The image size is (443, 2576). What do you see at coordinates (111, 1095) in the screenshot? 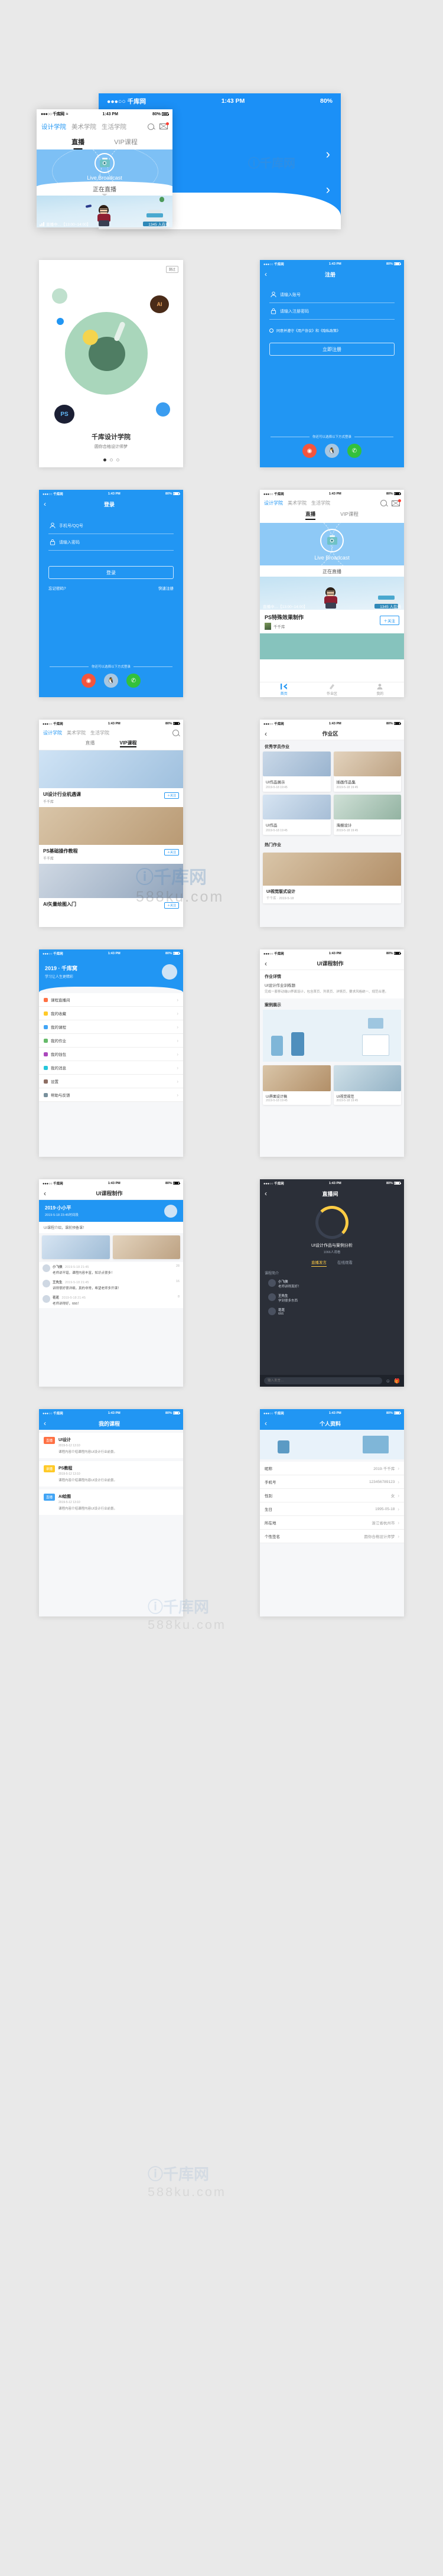
I see `menu-item-help: 帮助与反馈 ›` at bounding box center [111, 1095].